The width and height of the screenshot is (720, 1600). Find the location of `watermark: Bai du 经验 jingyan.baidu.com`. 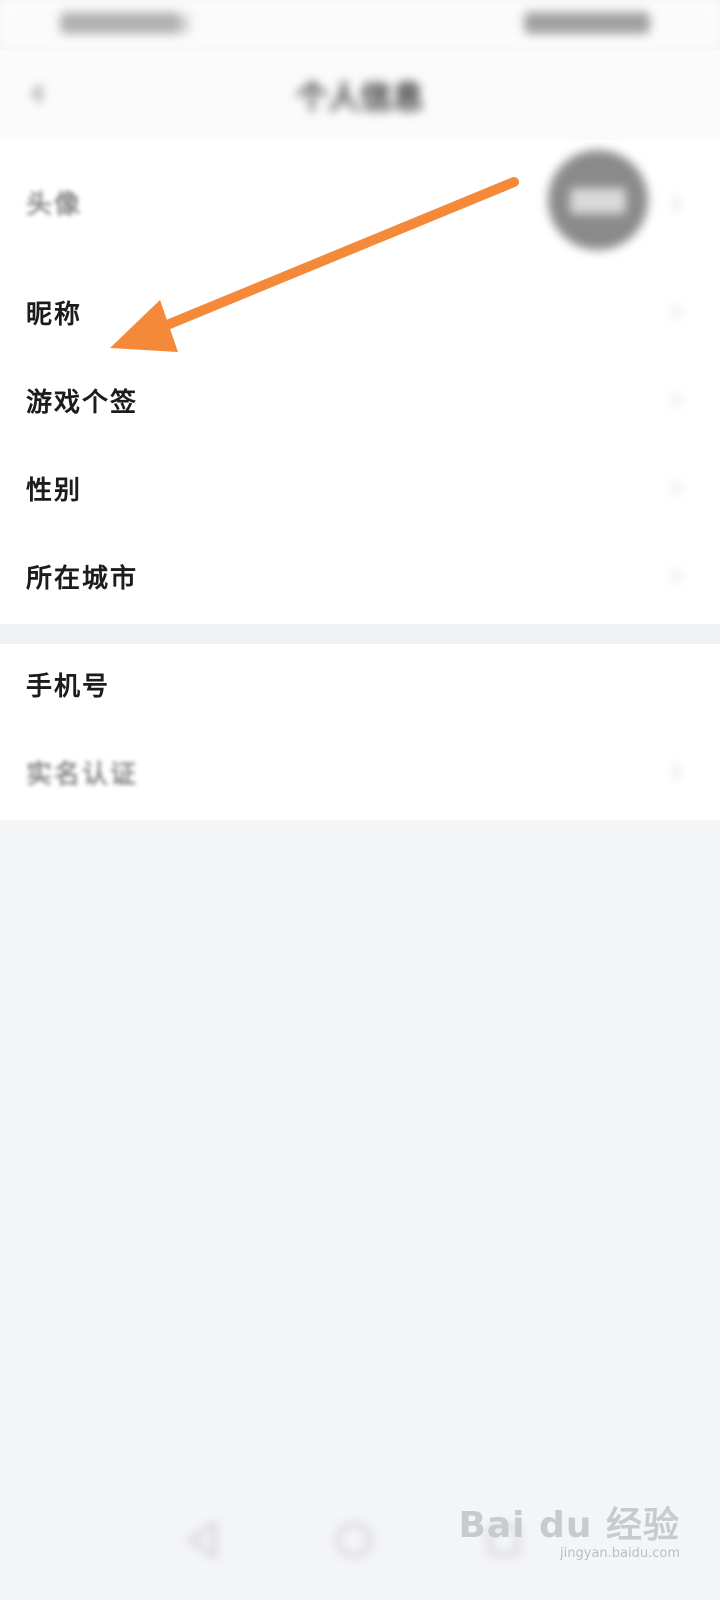

watermark: Bai du 经验 jingyan.baidu.com is located at coordinates (569, 1528).